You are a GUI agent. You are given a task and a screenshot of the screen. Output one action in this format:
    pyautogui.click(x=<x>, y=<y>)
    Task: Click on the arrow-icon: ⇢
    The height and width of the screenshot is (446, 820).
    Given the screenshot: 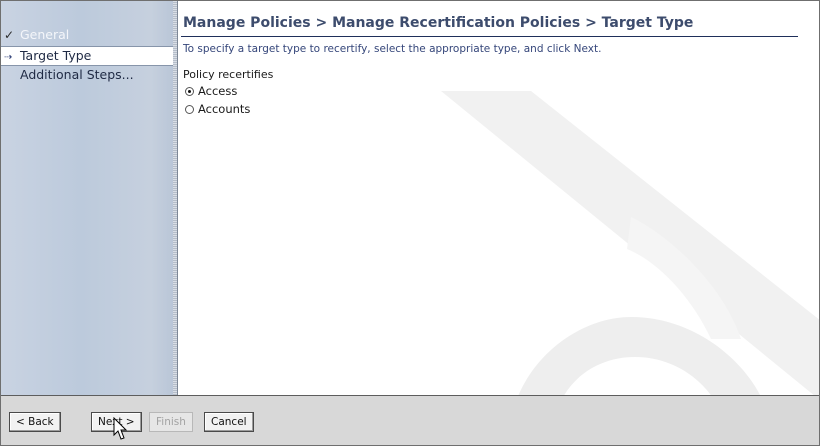 What is the action you would take?
    pyautogui.click(x=8, y=57)
    